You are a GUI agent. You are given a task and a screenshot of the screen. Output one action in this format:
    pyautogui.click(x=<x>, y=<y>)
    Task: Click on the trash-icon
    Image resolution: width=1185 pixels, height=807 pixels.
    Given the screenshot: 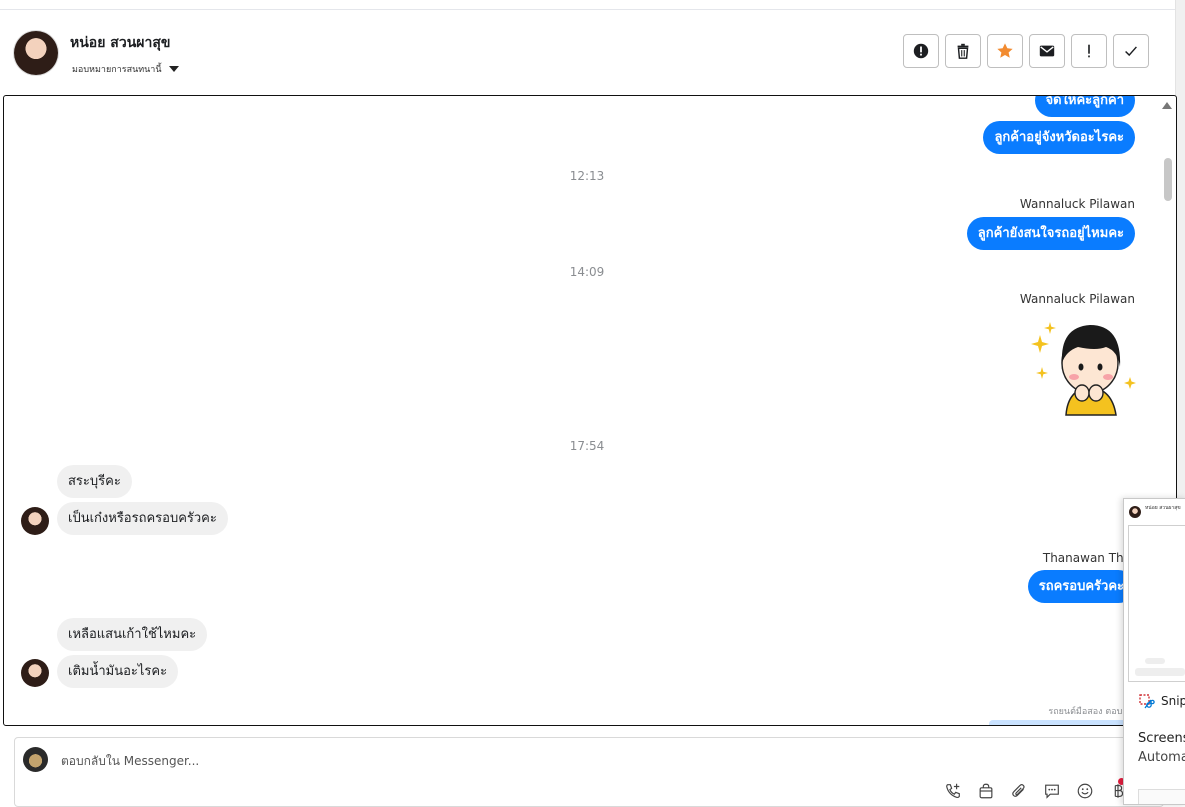 What is the action you would take?
    pyautogui.click(x=963, y=51)
    